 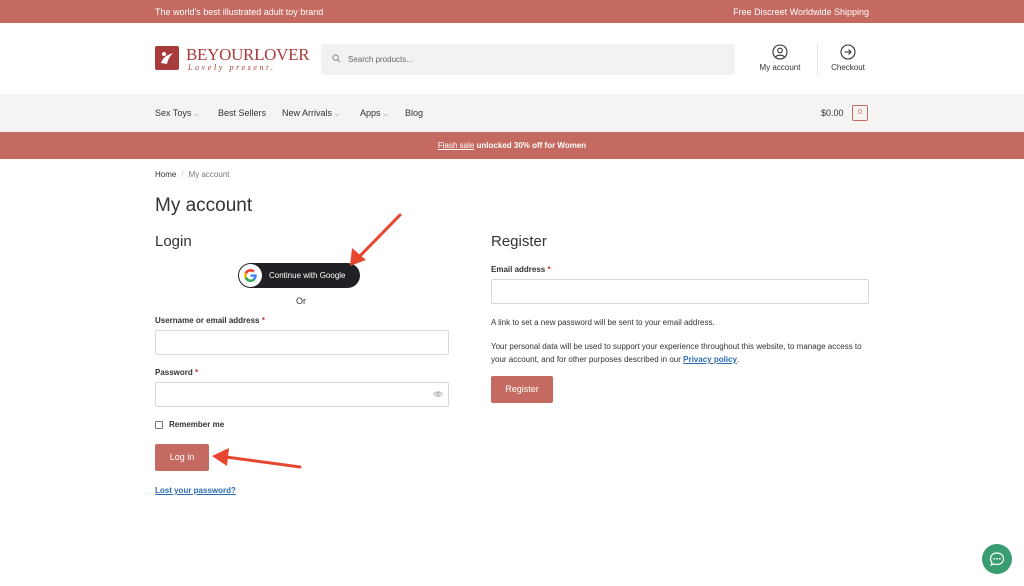 I want to click on product-search, so click(x=528, y=59).